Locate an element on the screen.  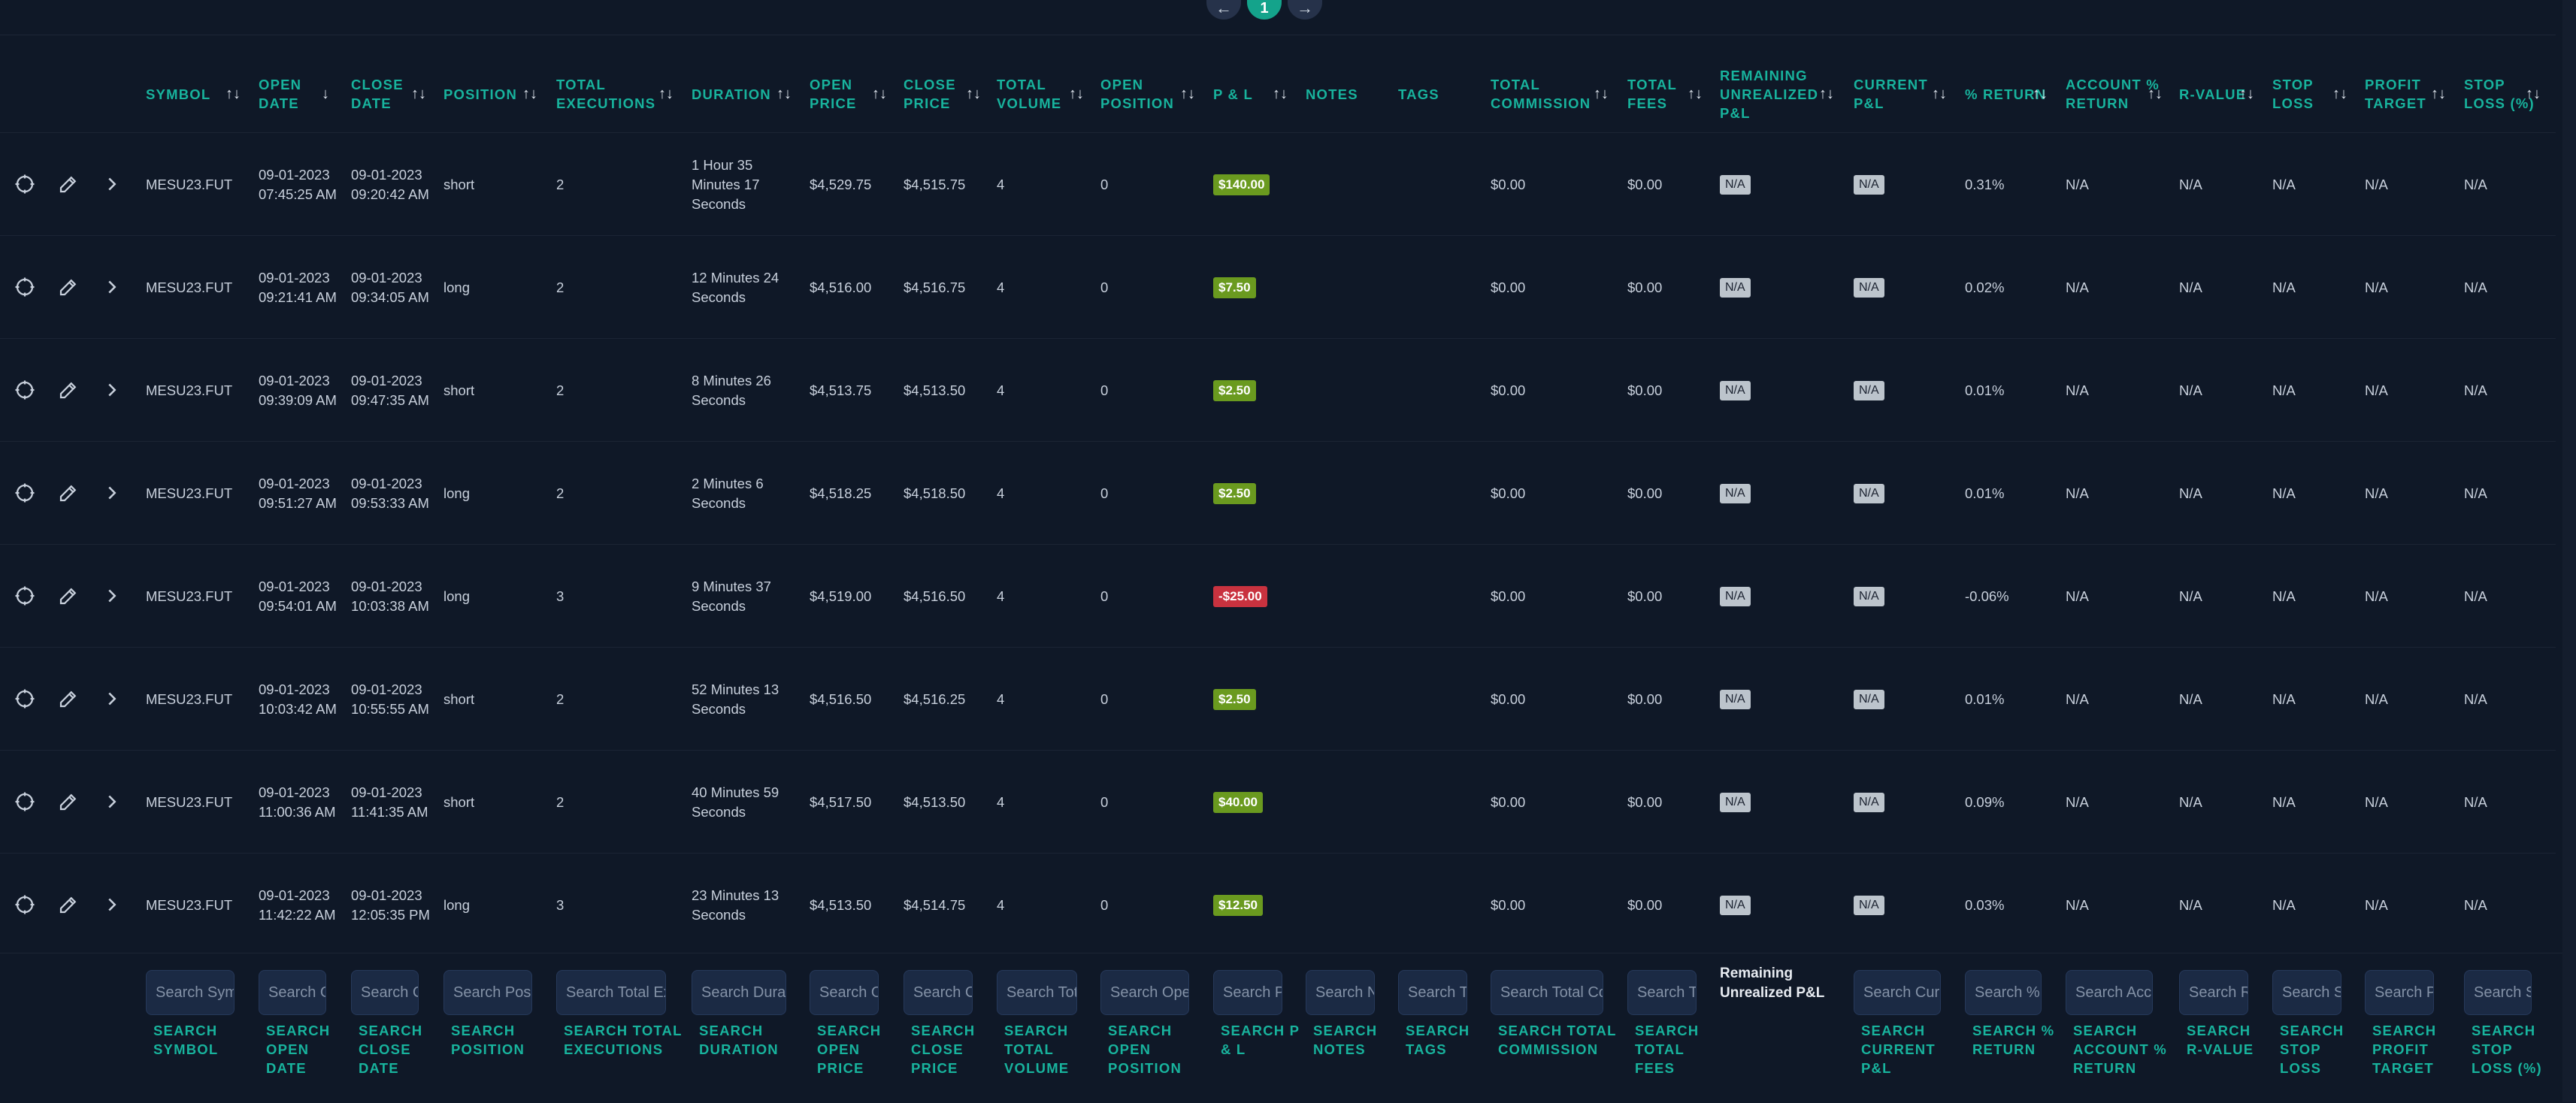
arrow-right-icon: → is located at coordinates (1305, 10).